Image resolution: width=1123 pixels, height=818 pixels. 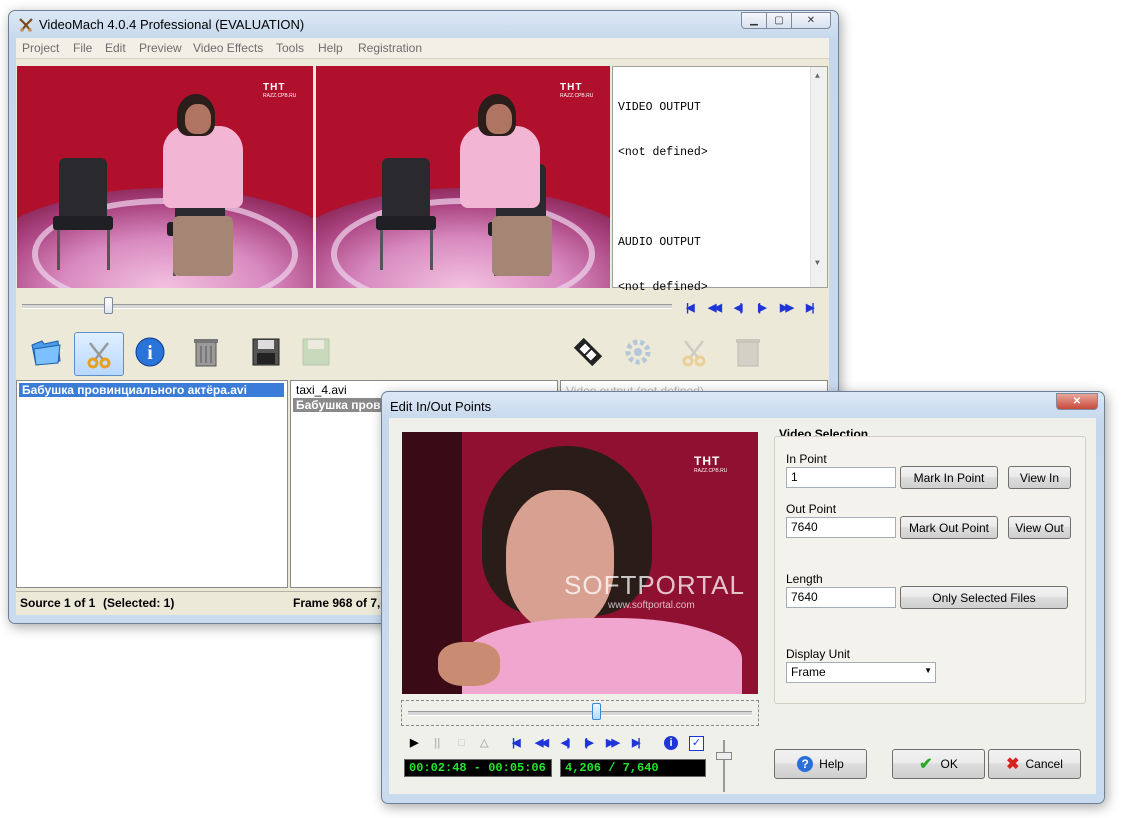 I want to click on dropdown-arrow-icon: ▼, so click(x=928, y=670).